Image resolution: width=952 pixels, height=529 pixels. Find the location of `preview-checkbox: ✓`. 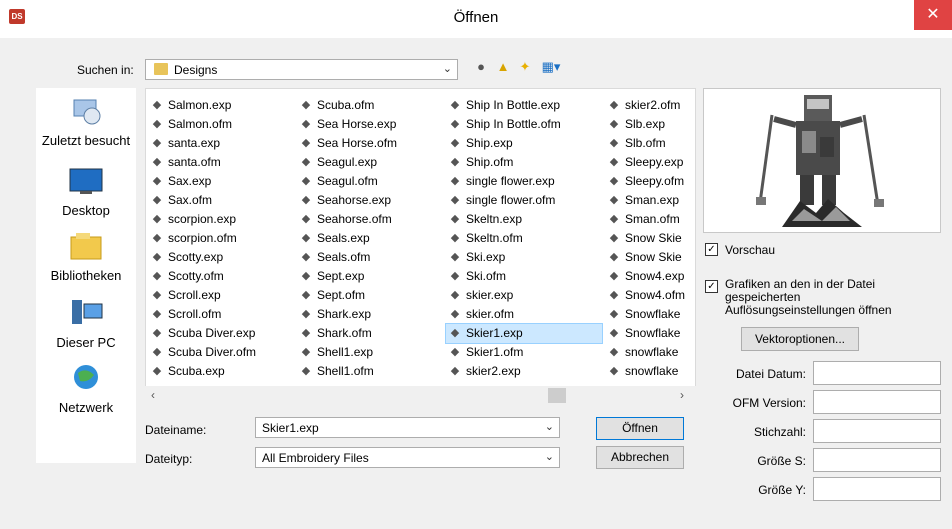

preview-checkbox: ✓ is located at coordinates (711, 249).